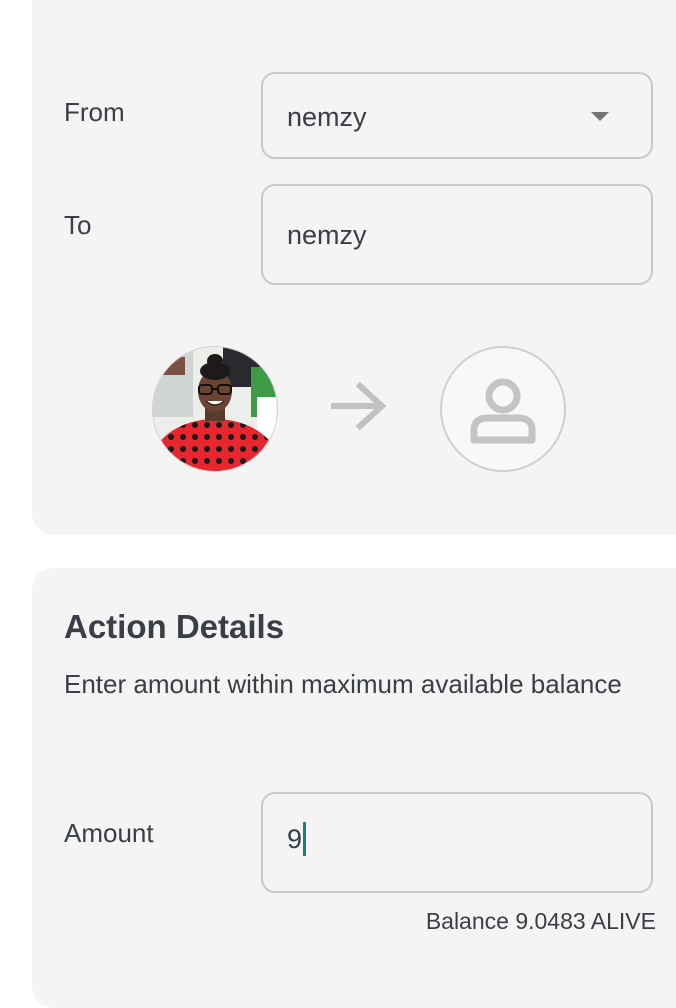 The width and height of the screenshot is (676, 1008). Describe the element at coordinates (327, 117) in the screenshot. I see `from-select-value: nemzy` at that location.